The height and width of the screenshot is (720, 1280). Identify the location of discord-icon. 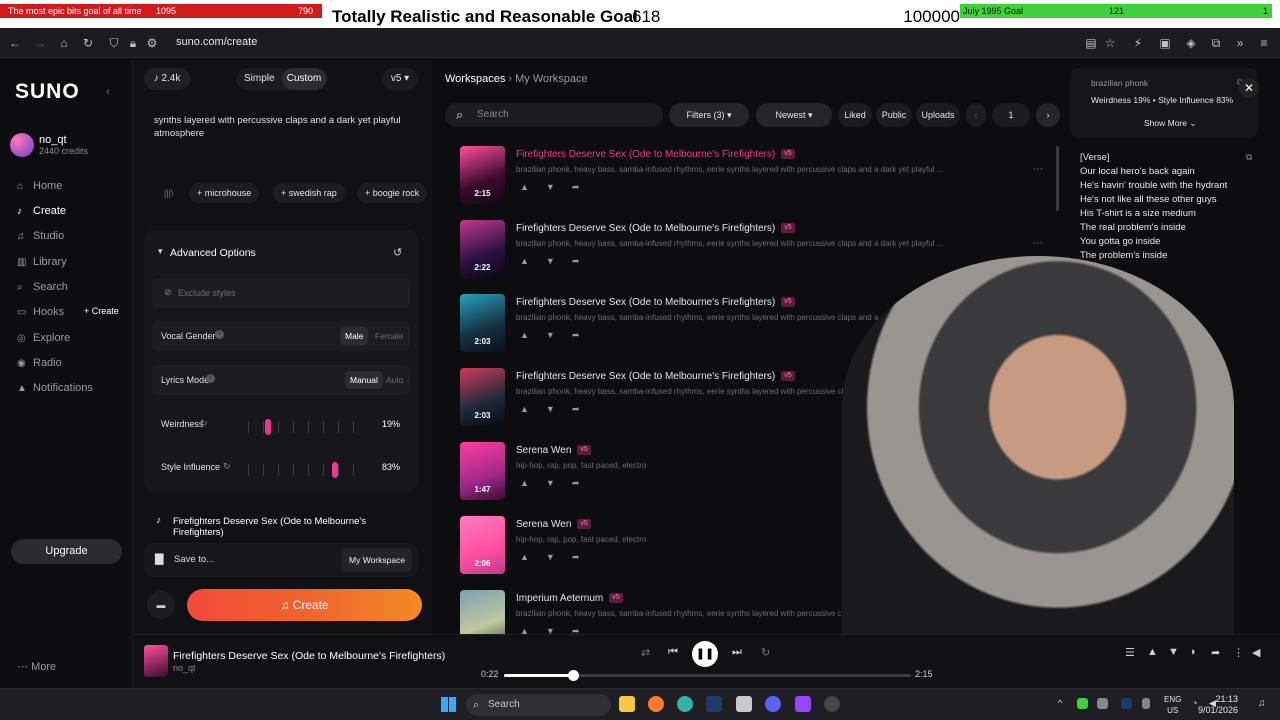
(773, 704).